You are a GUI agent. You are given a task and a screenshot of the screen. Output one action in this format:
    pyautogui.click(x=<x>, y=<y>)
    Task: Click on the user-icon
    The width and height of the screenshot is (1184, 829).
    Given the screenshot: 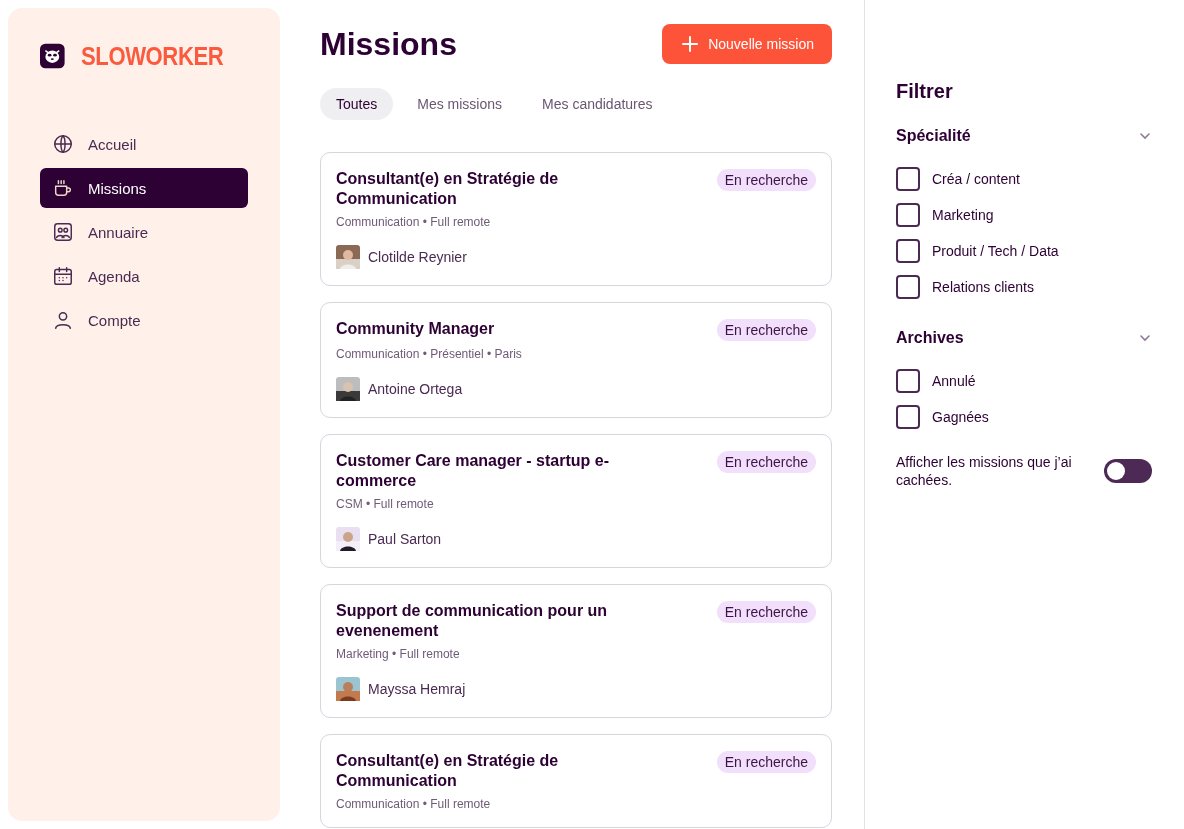 What is the action you would take?
    pyautogui.click(x=63, y=320)
    